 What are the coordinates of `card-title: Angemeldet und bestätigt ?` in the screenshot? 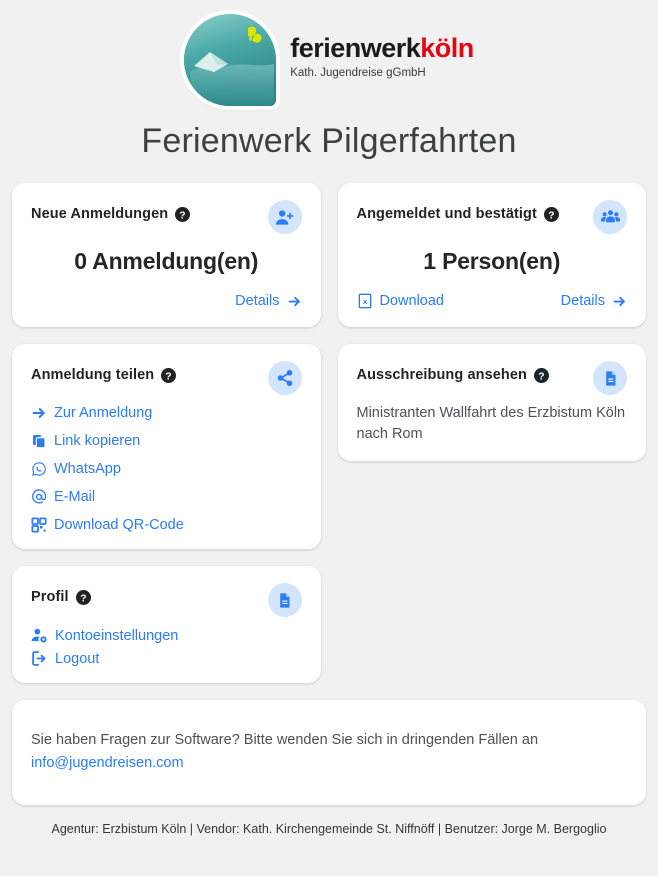 It's located at (458, 211).